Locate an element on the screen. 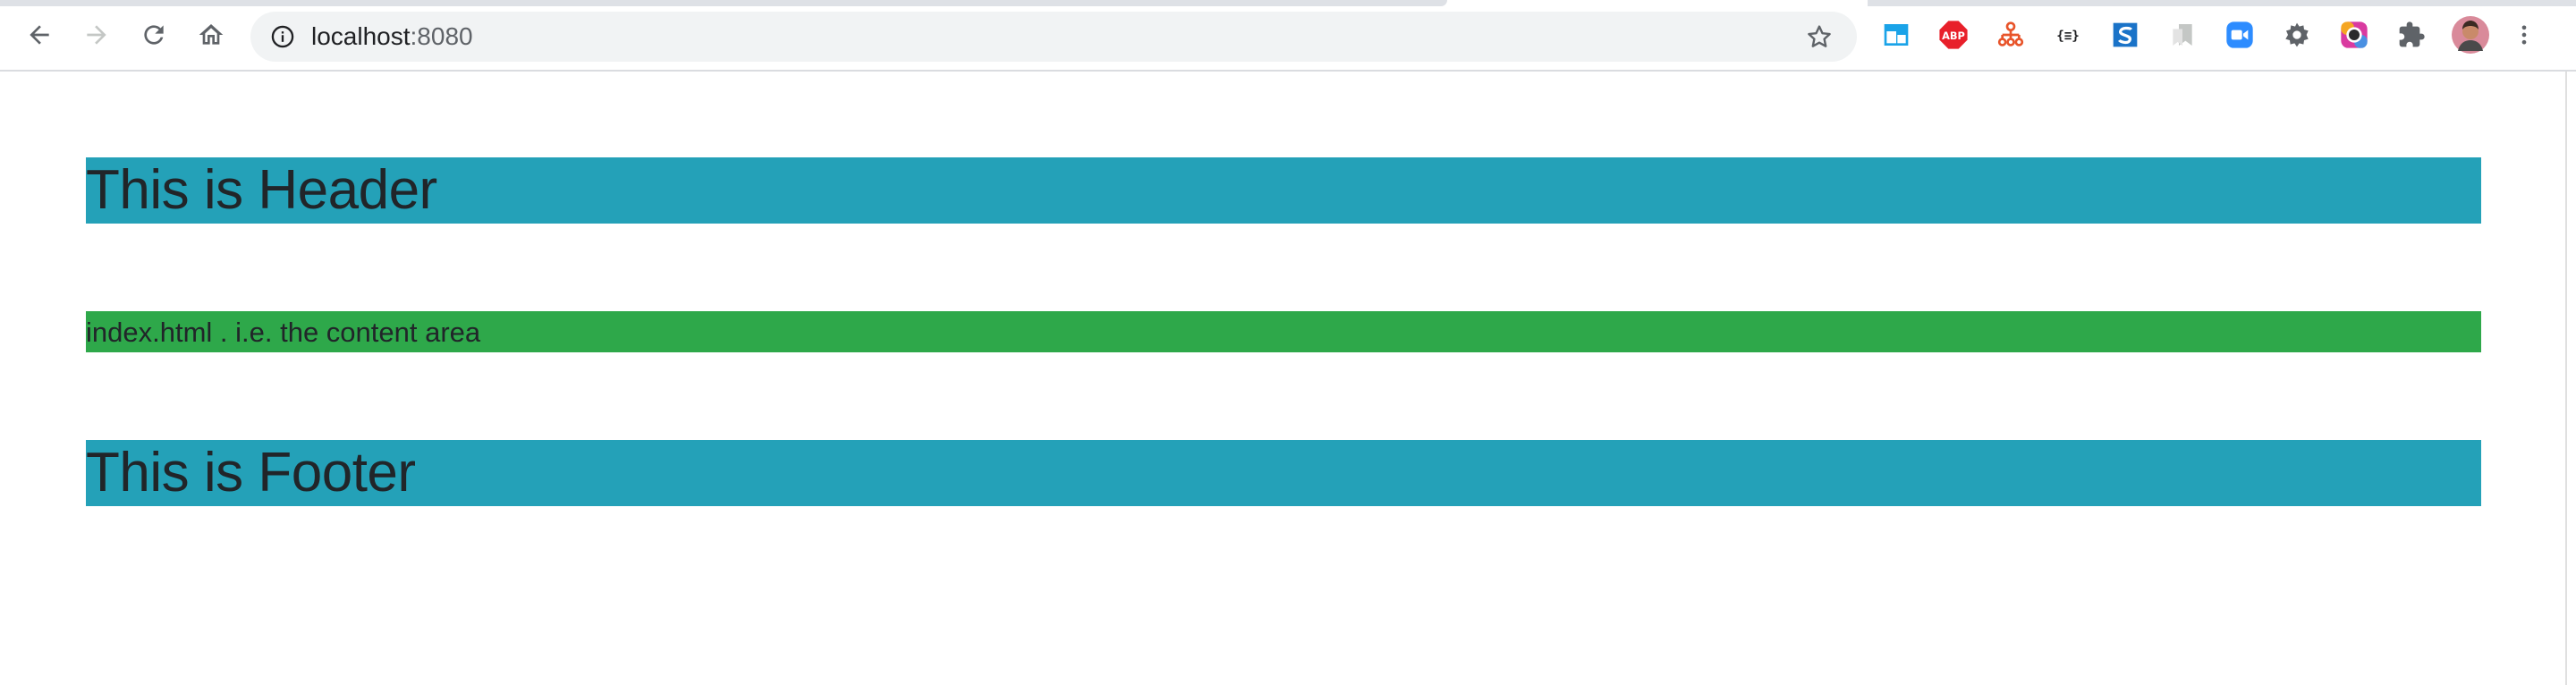  address-bar: localhost:8080 is located at coordinates (1053, 37).